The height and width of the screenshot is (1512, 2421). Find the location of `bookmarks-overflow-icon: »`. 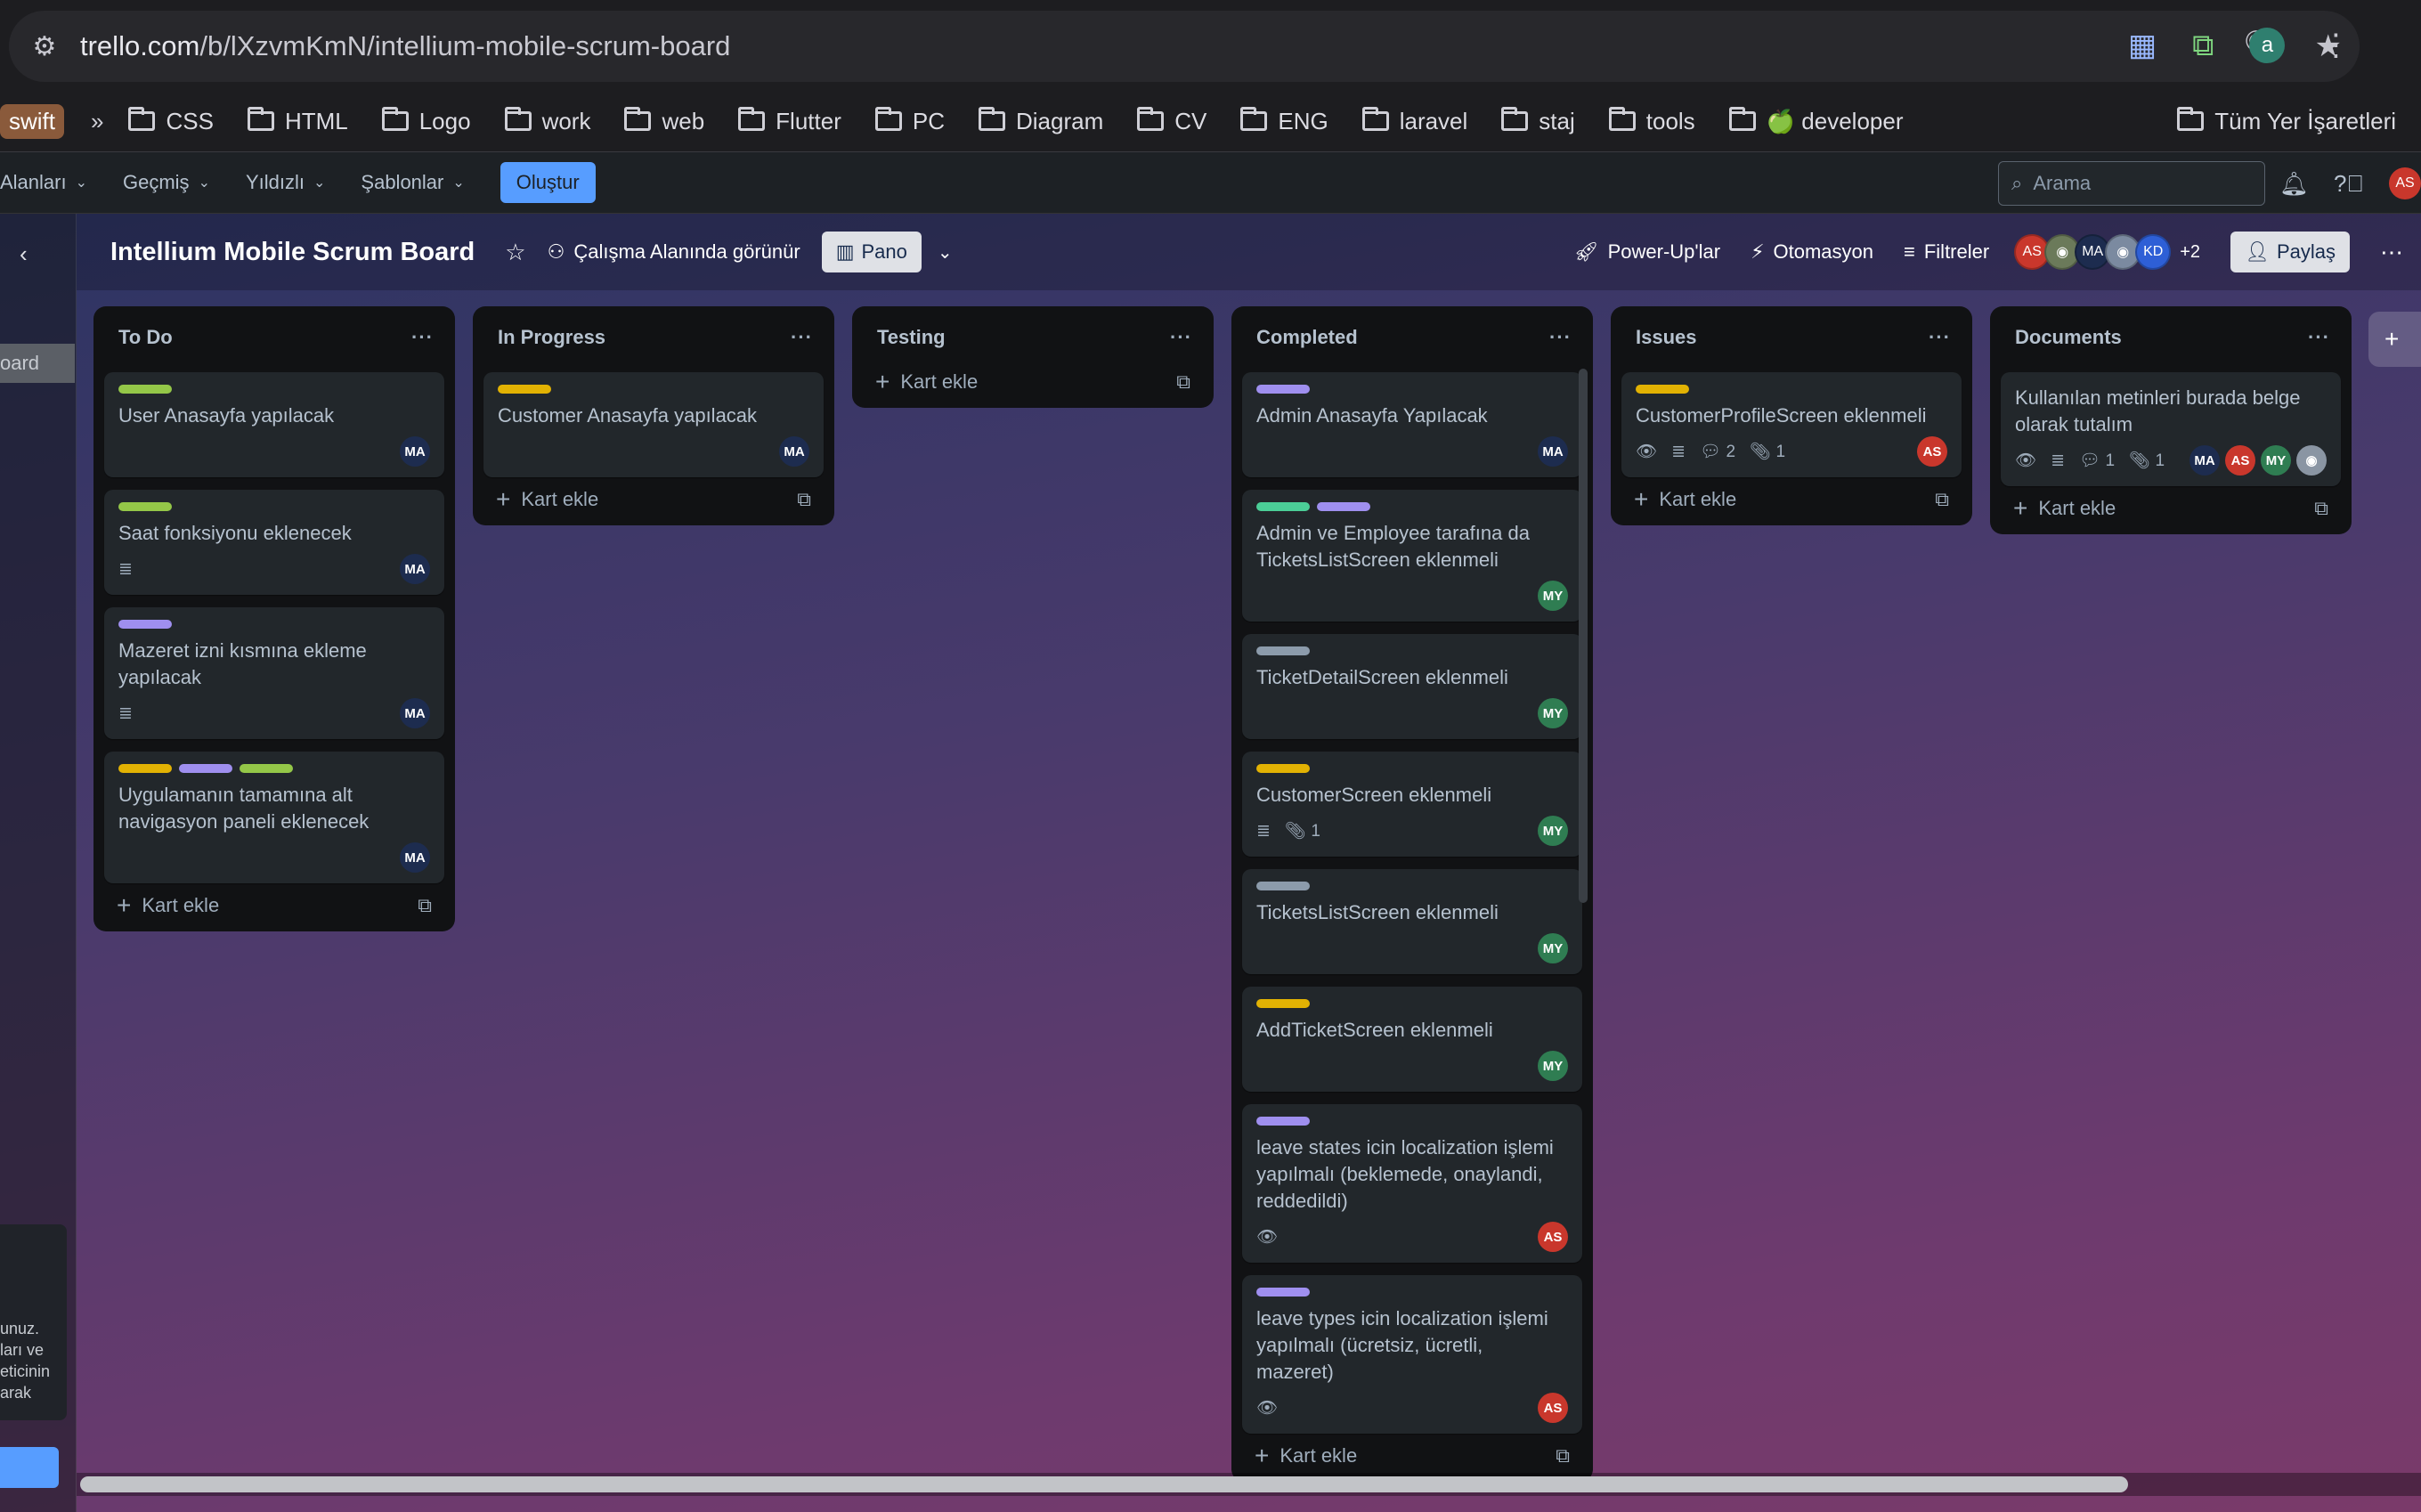

bookmarks-overflow-icon: » is located at coordinates (97, 122).